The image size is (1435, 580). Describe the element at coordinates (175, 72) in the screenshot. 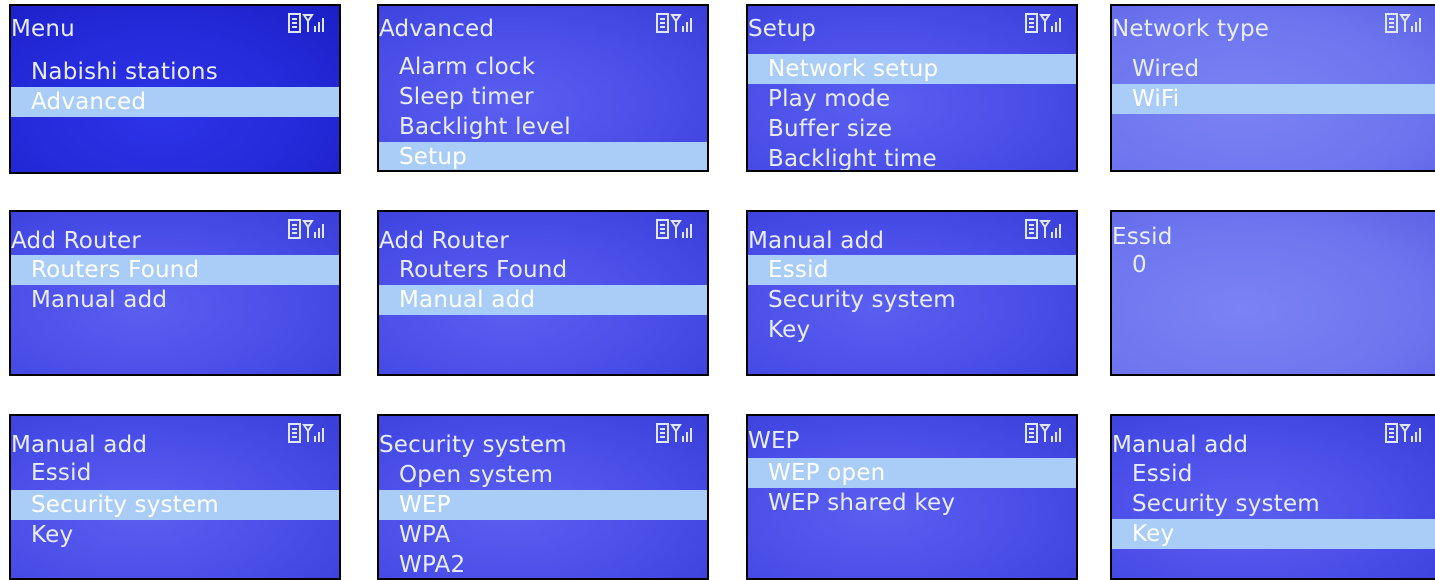

I see `menu-item: Nabishi stations` at that location.